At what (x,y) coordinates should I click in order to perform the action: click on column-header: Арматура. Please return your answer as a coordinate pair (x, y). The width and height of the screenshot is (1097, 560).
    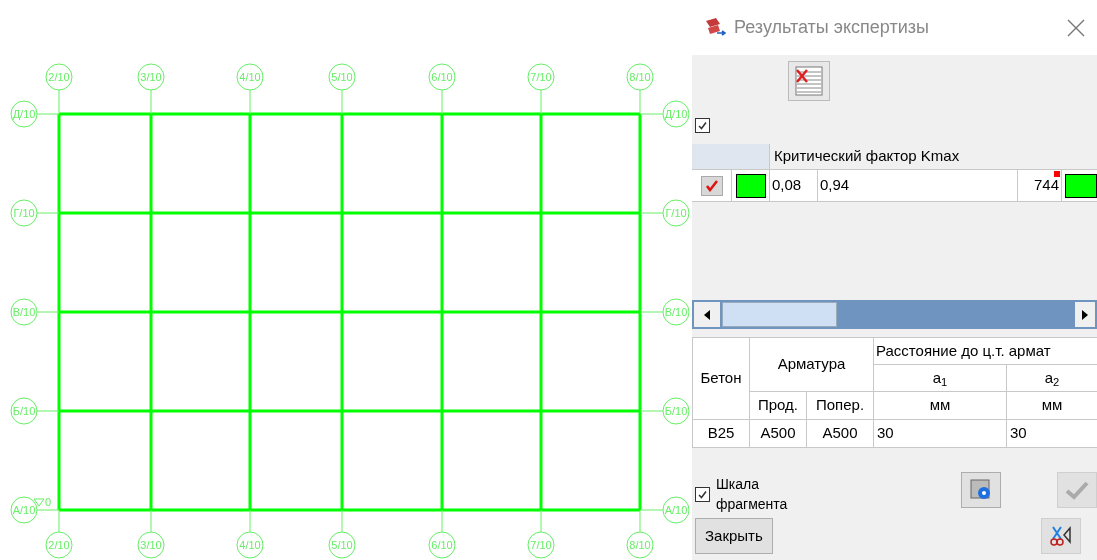
    Looking at the image, I should click on (811, 364).